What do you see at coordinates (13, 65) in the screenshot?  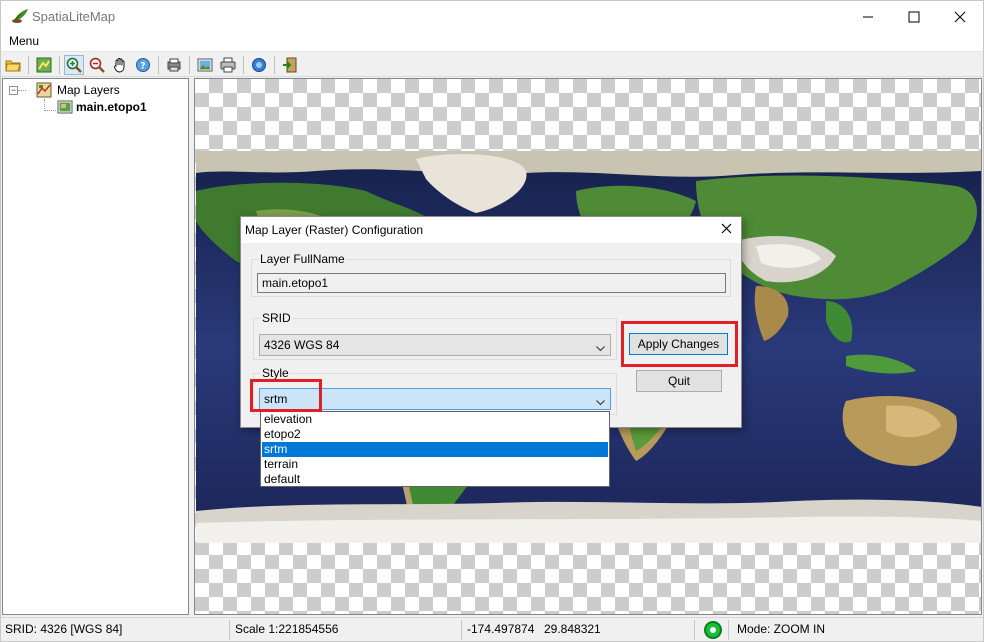 I see `open-folder-icon` at bounding box center [13, 65].